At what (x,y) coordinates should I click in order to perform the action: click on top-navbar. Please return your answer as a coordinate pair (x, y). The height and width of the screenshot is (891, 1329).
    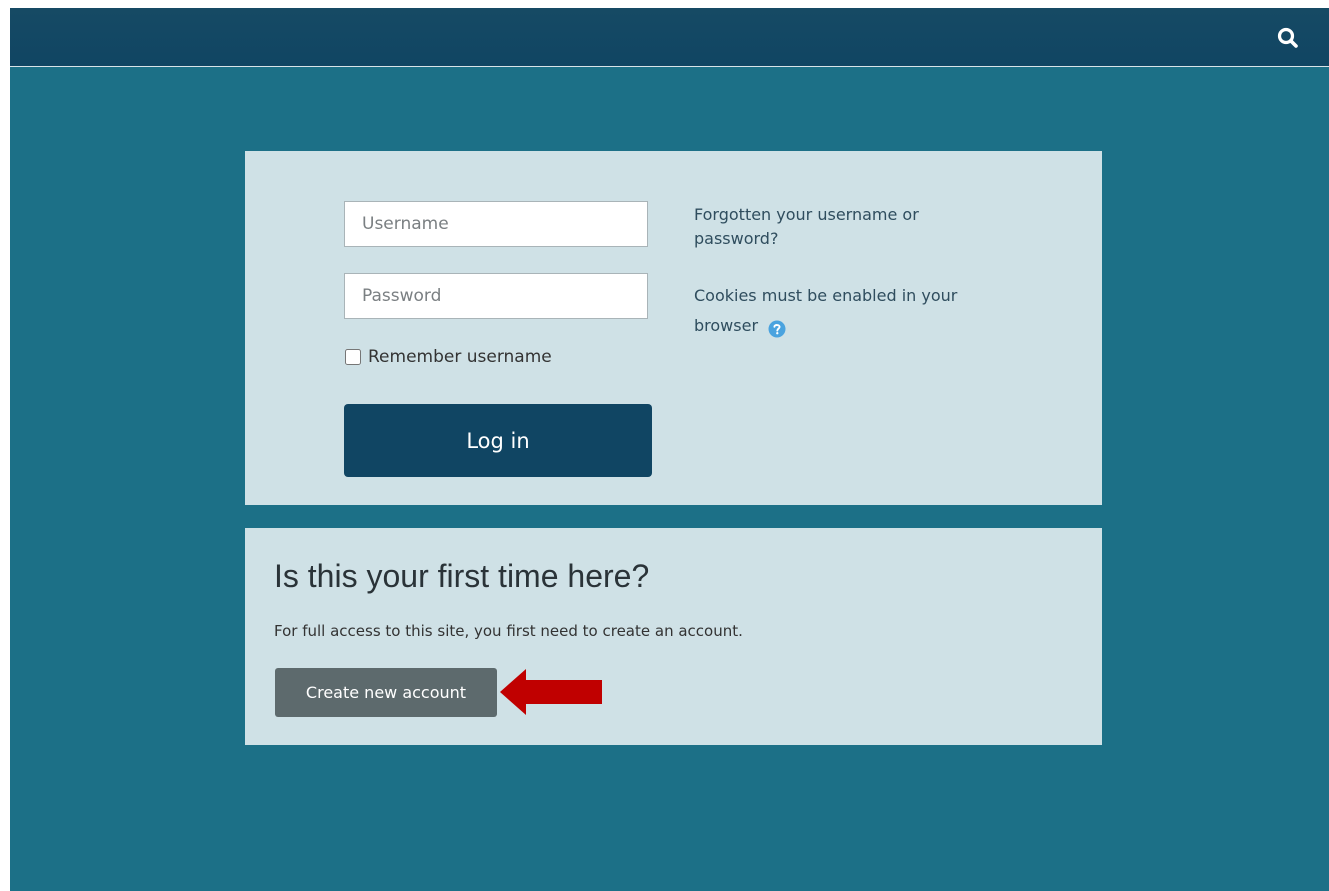
    Looking at the image, I should click on (669, 37).